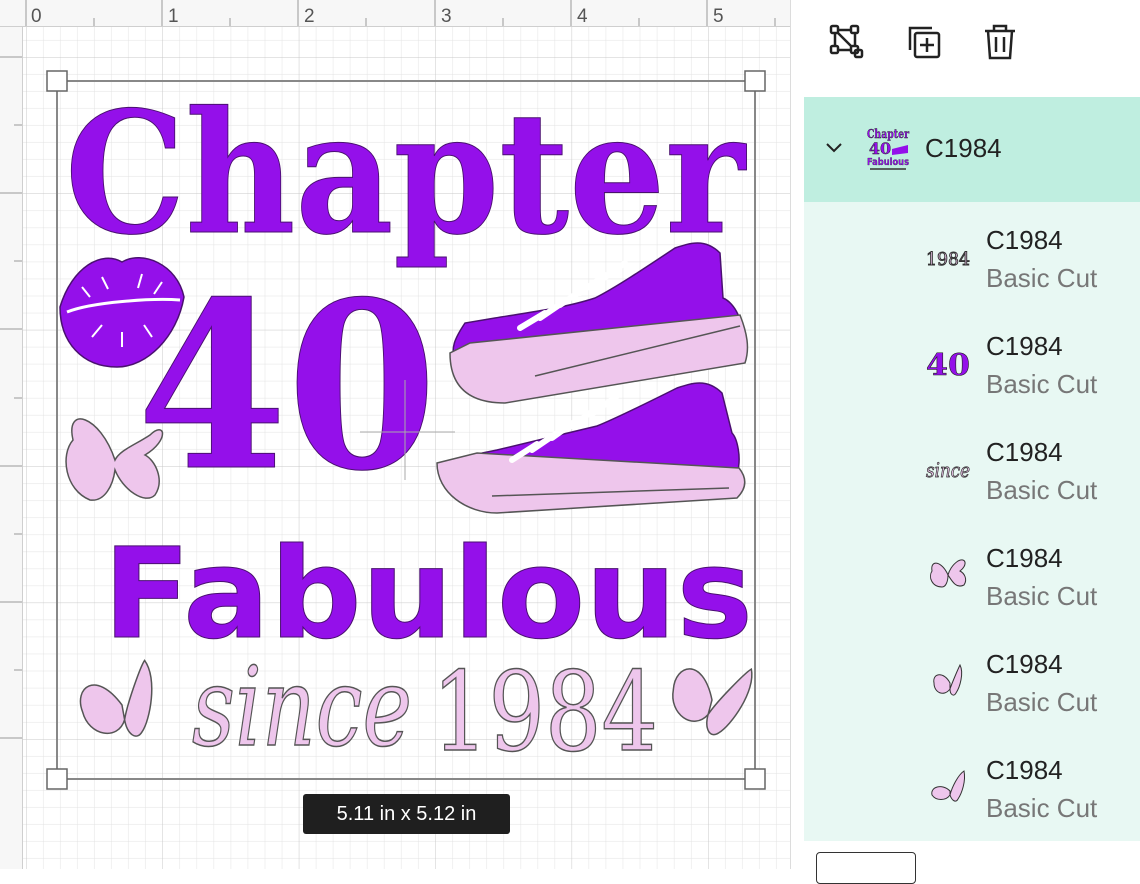 The width and height of the screenshot is (1140, 884). I want to click on layer-thumbnail: 1984, so click(948, 260).